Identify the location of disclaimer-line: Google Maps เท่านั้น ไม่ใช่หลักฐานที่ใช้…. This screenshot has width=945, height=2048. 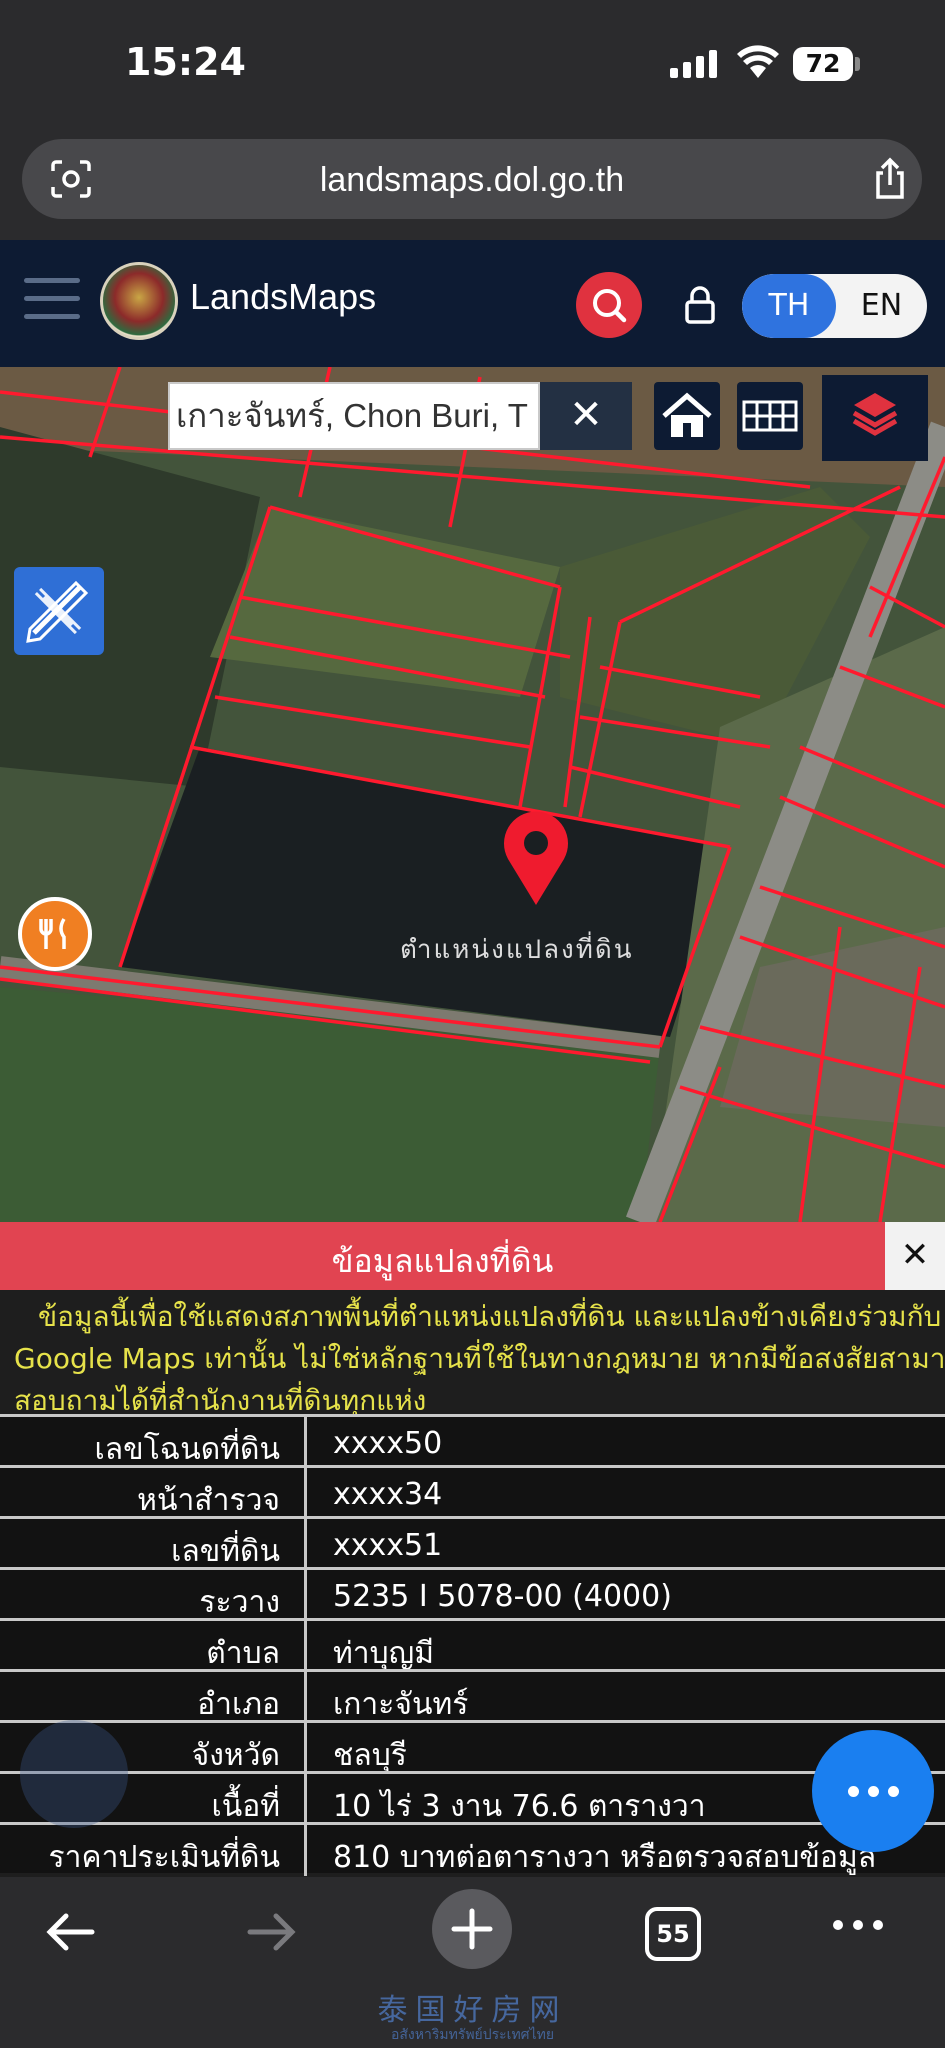
(479, 1358).